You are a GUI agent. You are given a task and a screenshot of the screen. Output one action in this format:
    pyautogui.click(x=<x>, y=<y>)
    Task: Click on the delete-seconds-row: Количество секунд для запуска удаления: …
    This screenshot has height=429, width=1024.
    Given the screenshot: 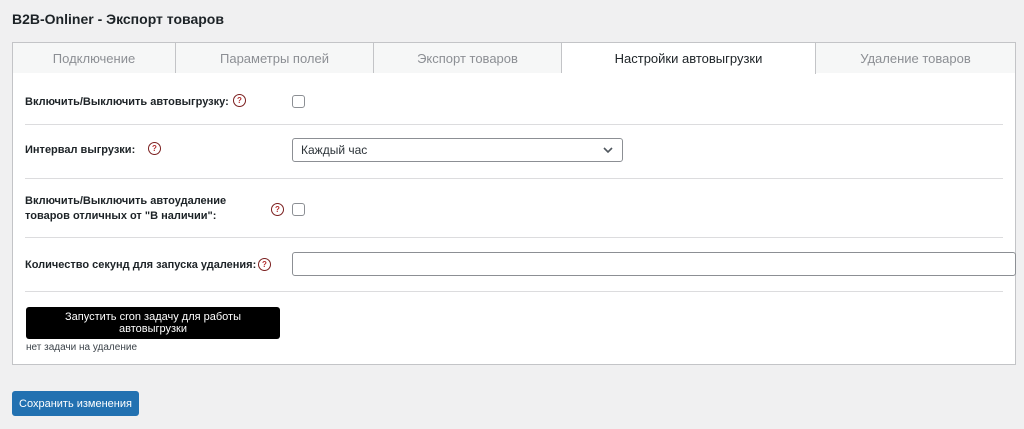 What is the action you would take?
    pyautogui.click(x=520, y=264)
    